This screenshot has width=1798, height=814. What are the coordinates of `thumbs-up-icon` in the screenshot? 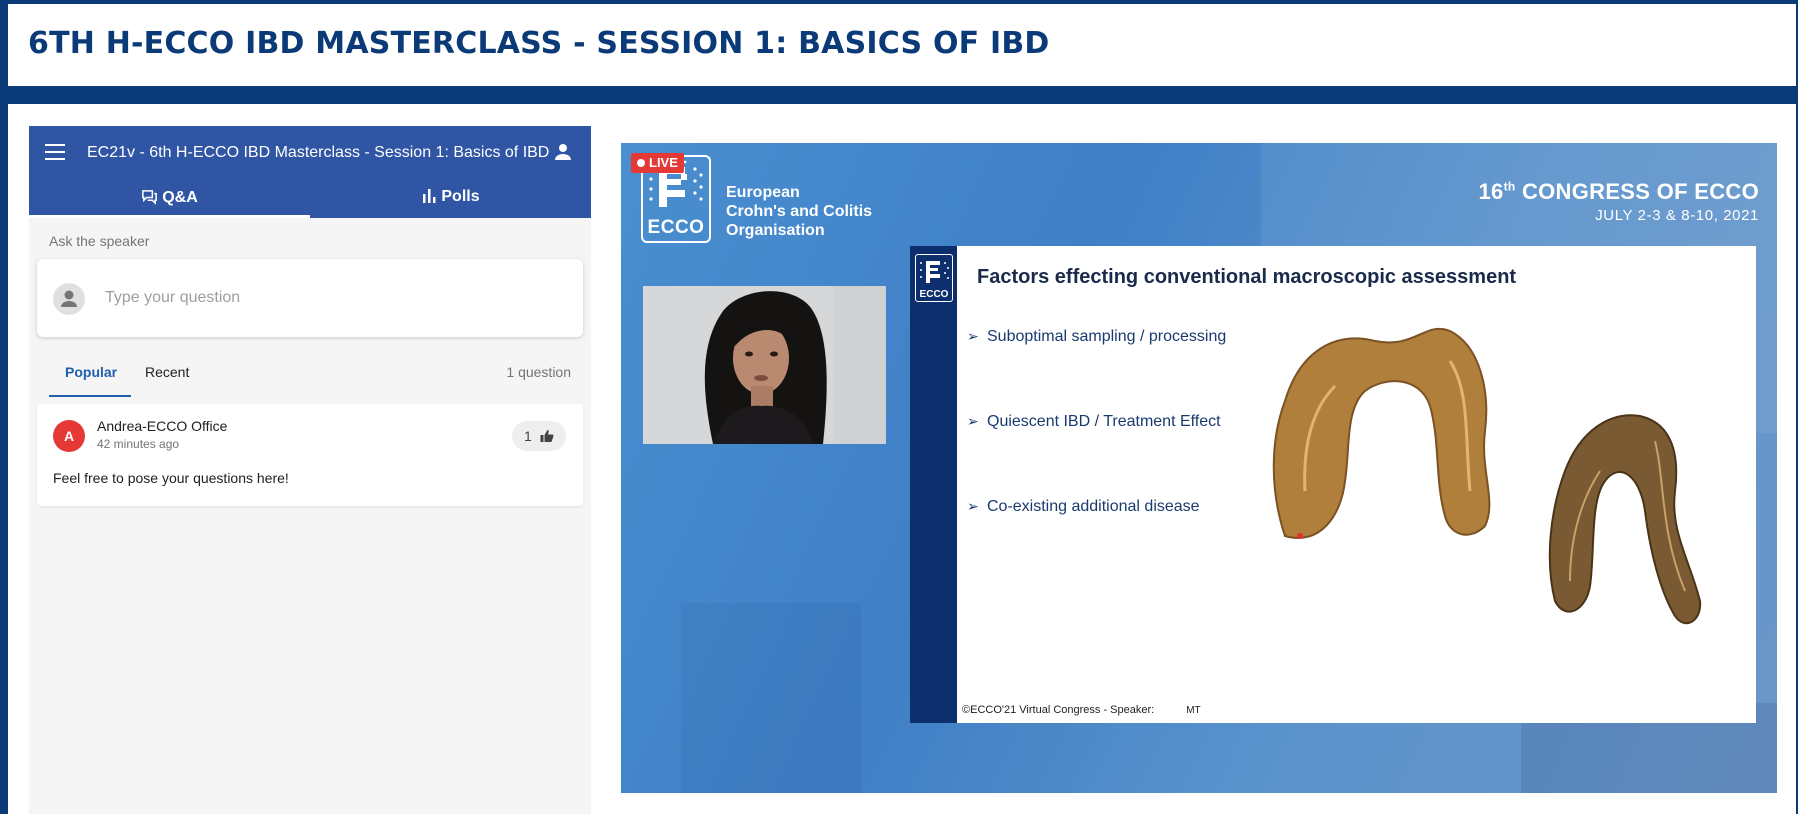 It's located at (547, 436).